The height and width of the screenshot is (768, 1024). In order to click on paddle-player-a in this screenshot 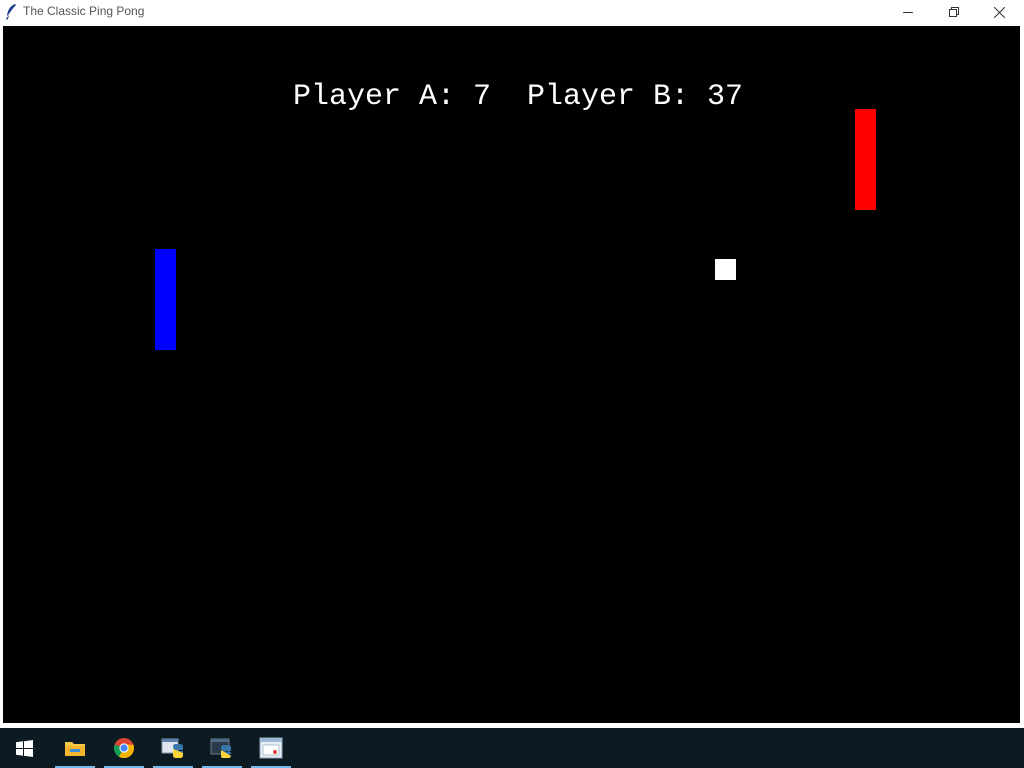, I will do `click(165, 299)`.